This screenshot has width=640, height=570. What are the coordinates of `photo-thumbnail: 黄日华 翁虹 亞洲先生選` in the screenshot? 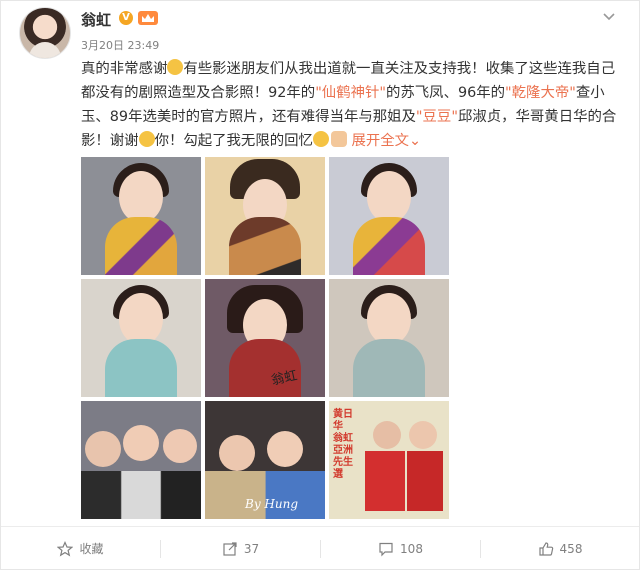 It's located at (389, 460).